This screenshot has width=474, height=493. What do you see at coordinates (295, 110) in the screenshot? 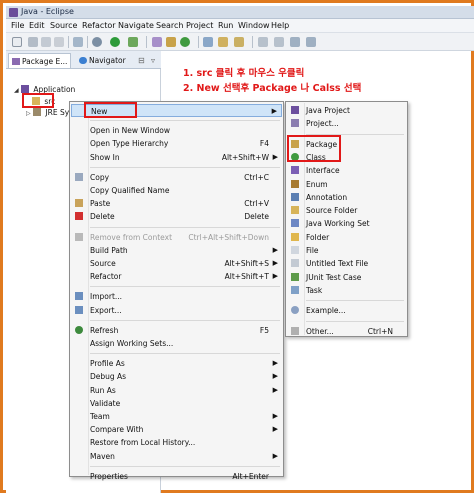
I see `java-project-icon` at bounding box center [295, 110].